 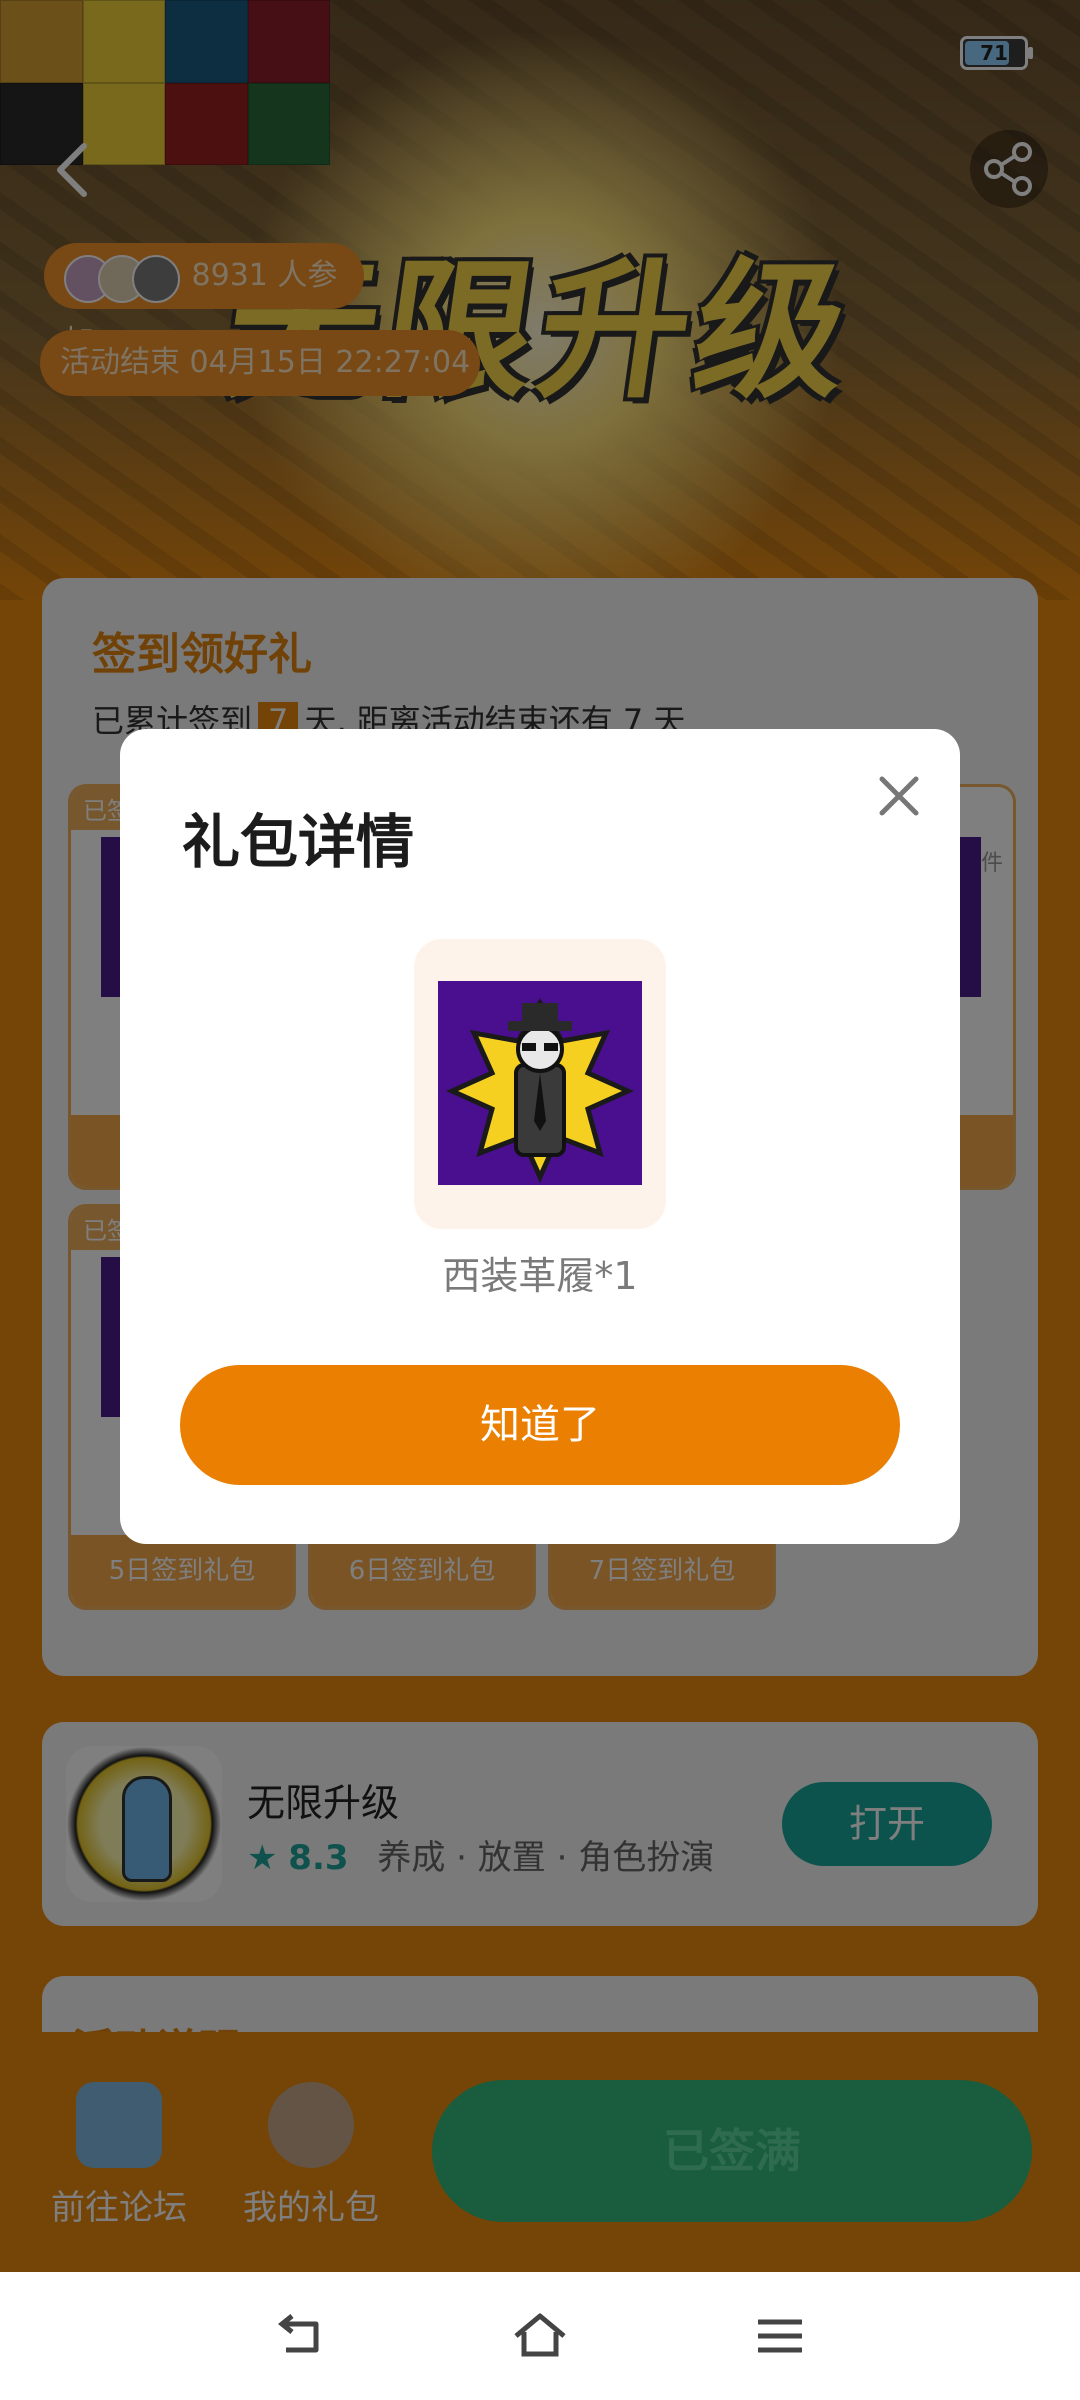 I want to click on gift-item-image, so click(x=540, y=1083).